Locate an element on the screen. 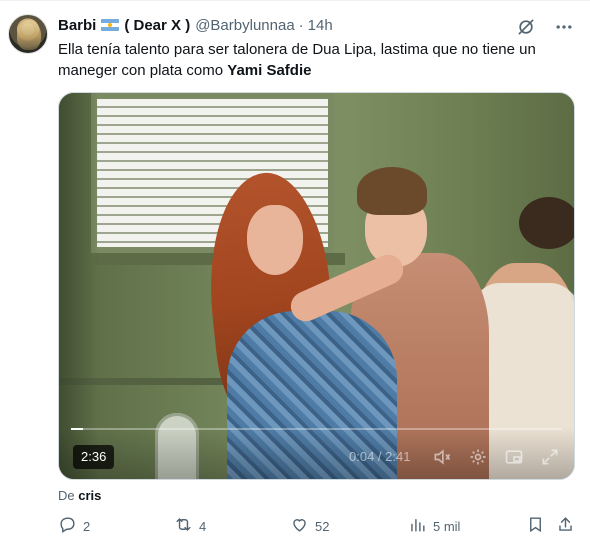  video-progress-fill is located at coordinates (77, 429).